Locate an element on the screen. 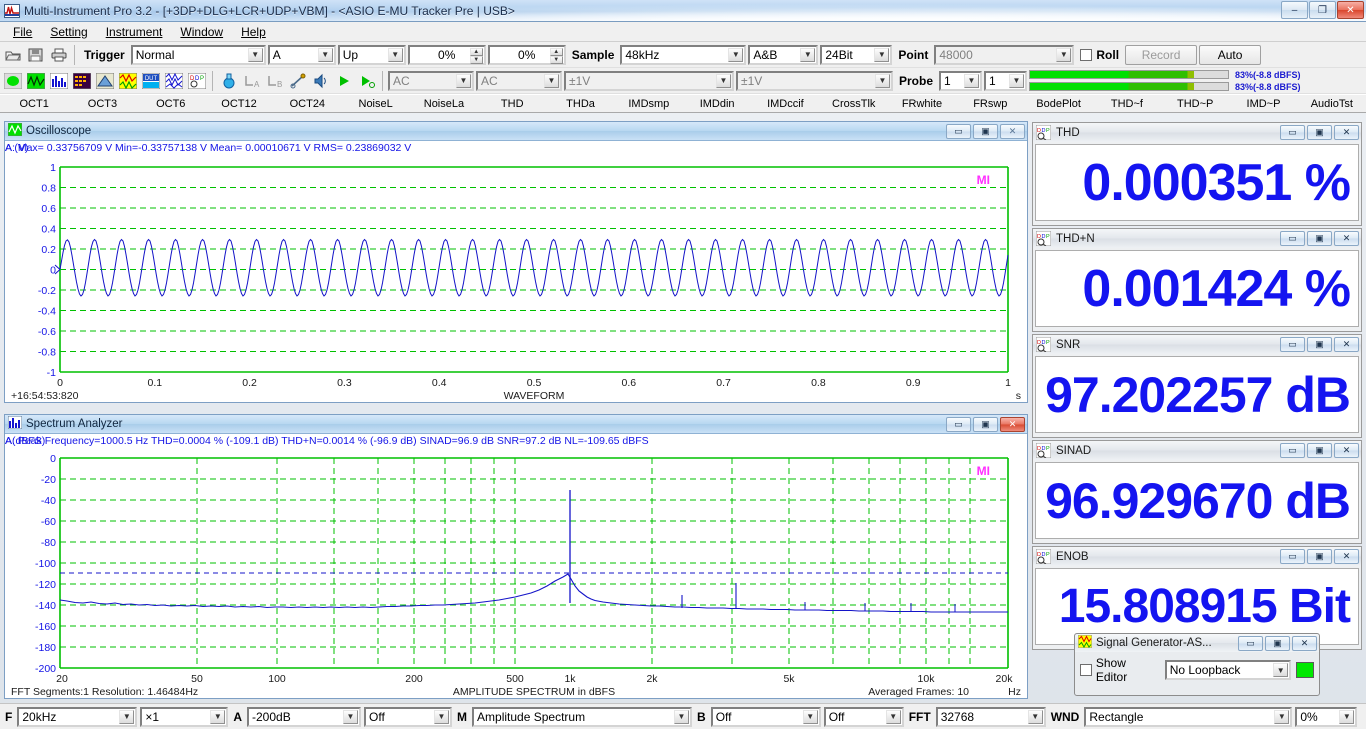 Image resolution: width=1366 pixels, height=729 pixels. sample-rate-combo: 48kHz ▼ is located at coordinates (683, 54).